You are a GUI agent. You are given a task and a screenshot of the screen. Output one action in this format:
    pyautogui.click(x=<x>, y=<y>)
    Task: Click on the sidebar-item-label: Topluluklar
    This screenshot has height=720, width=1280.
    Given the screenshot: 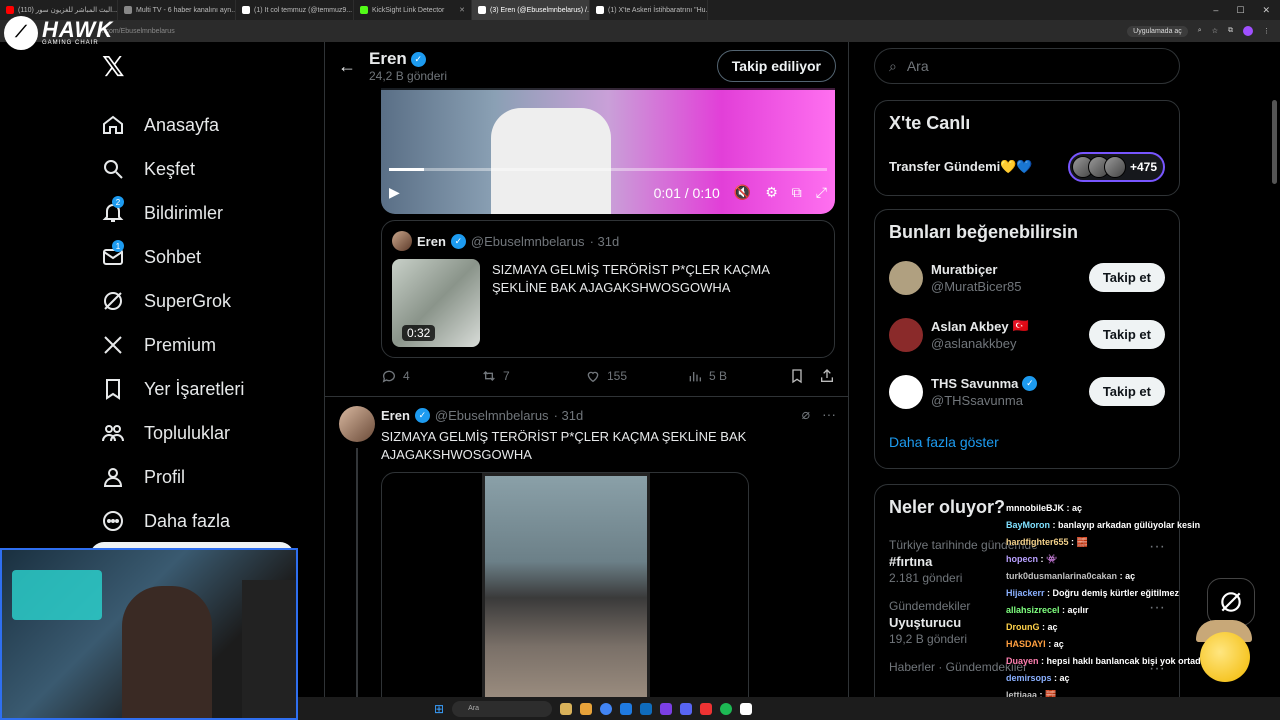 What is the action you would take?
    pyautogui.click(x=187, y=432)
    